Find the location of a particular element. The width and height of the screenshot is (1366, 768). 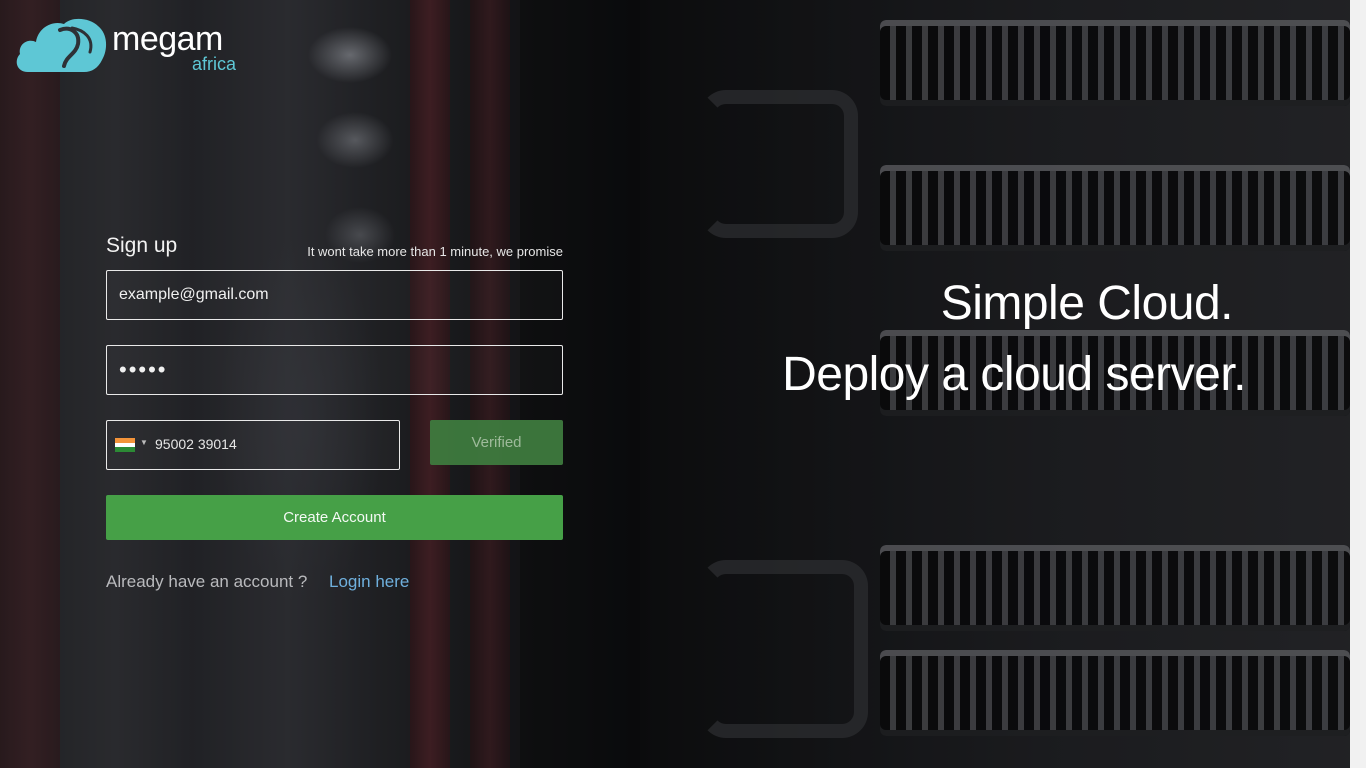

headline-line-2: Deploy a cloud server. is located at coordinates (1014, 374).